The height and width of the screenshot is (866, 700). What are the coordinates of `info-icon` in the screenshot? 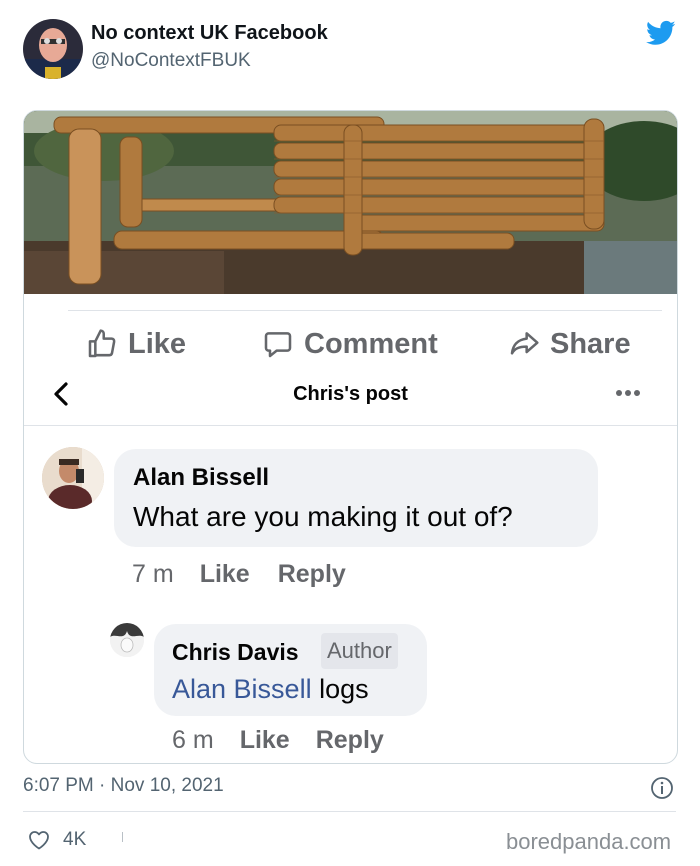 It's located at (662, 788).